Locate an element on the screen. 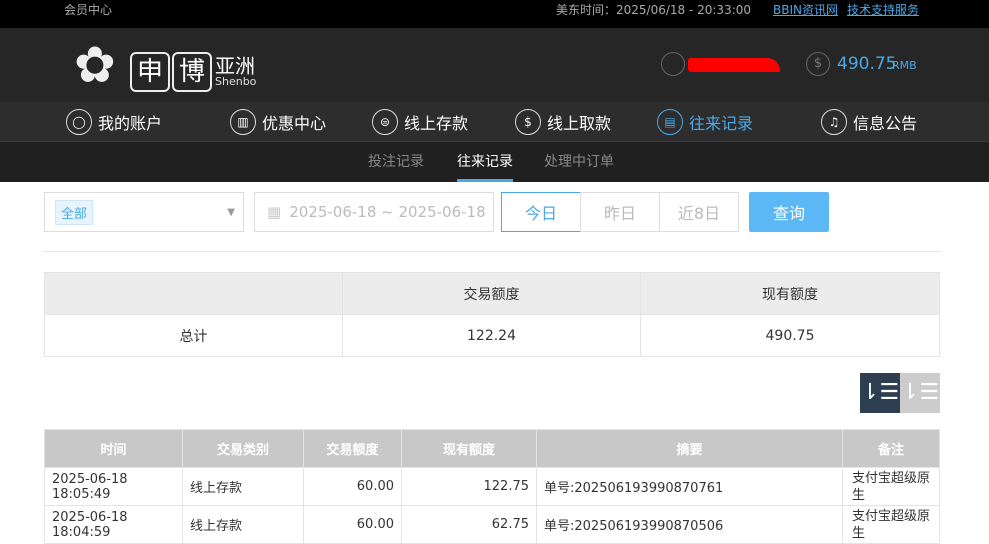 The height and width of the screenshot is (544, 989). member-center-label: 会员中心 is located at coordinates (88, 10).